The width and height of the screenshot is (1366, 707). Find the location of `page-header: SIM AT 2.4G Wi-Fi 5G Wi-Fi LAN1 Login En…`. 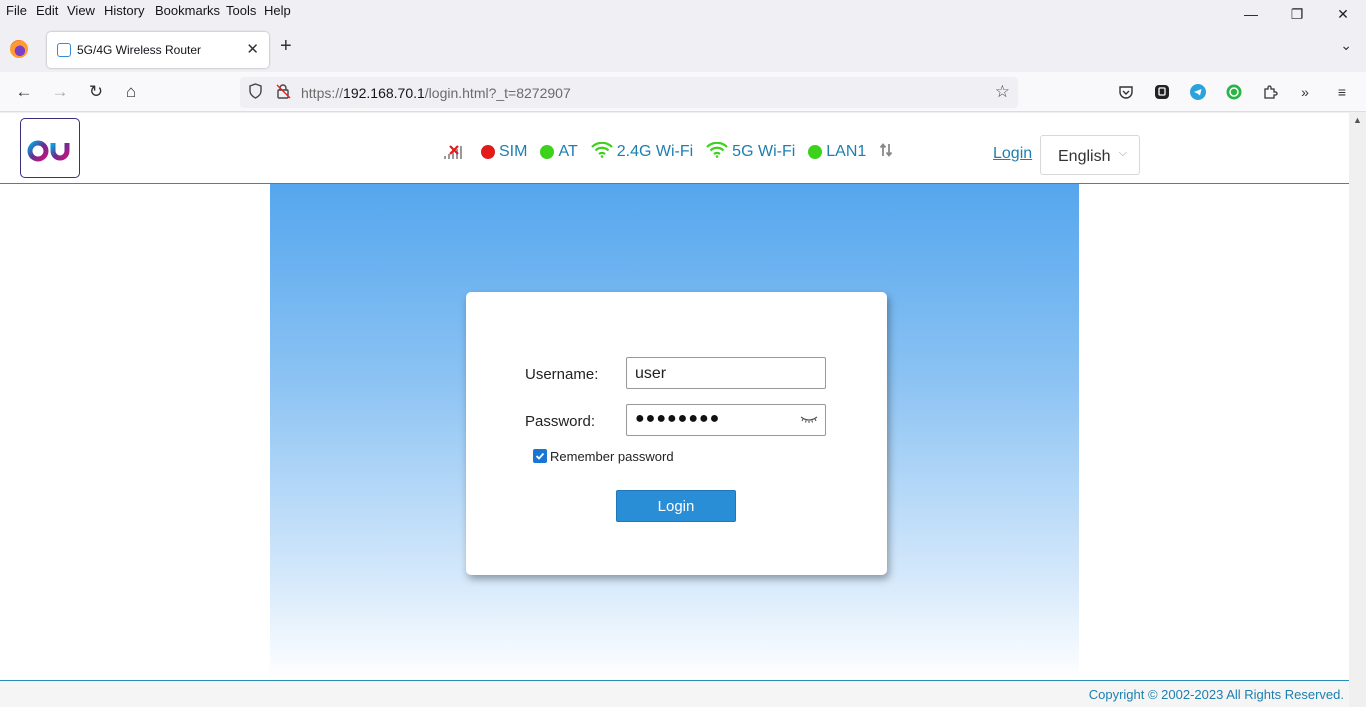

page-header: SIM AT 2.4G Wi-Fi 5G Wi-Fi LAN1 Login En… is located at coordinates (674, 148).